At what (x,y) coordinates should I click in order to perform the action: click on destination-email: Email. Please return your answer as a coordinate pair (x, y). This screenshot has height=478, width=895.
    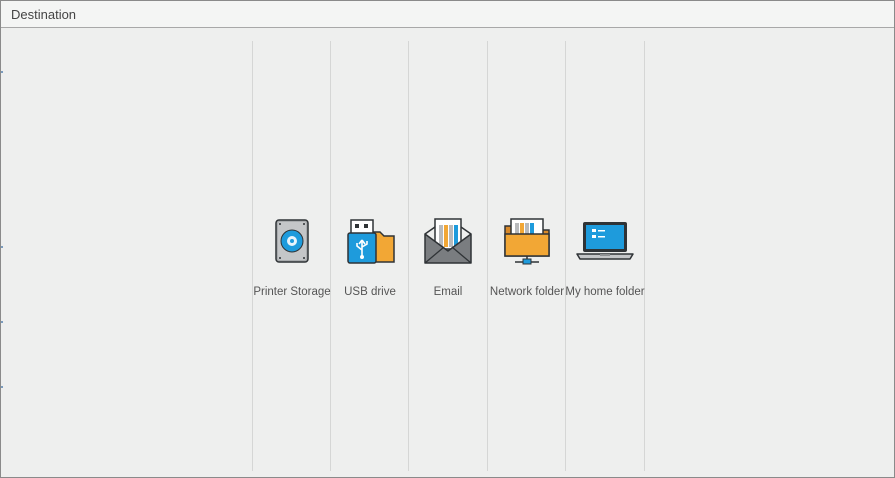
    Looking at the image, I should click on (448, 261).